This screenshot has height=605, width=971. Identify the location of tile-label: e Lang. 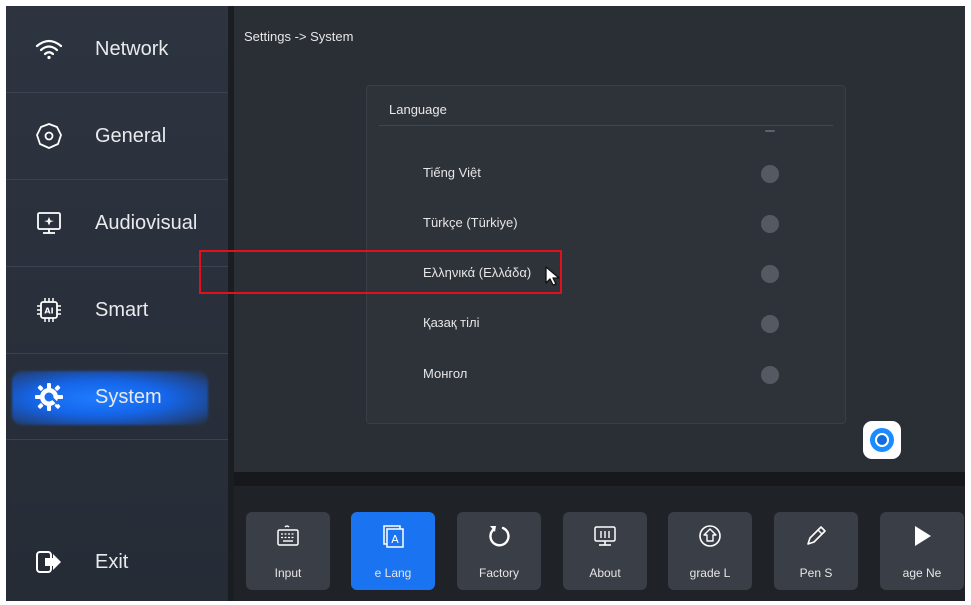
(393, 573).